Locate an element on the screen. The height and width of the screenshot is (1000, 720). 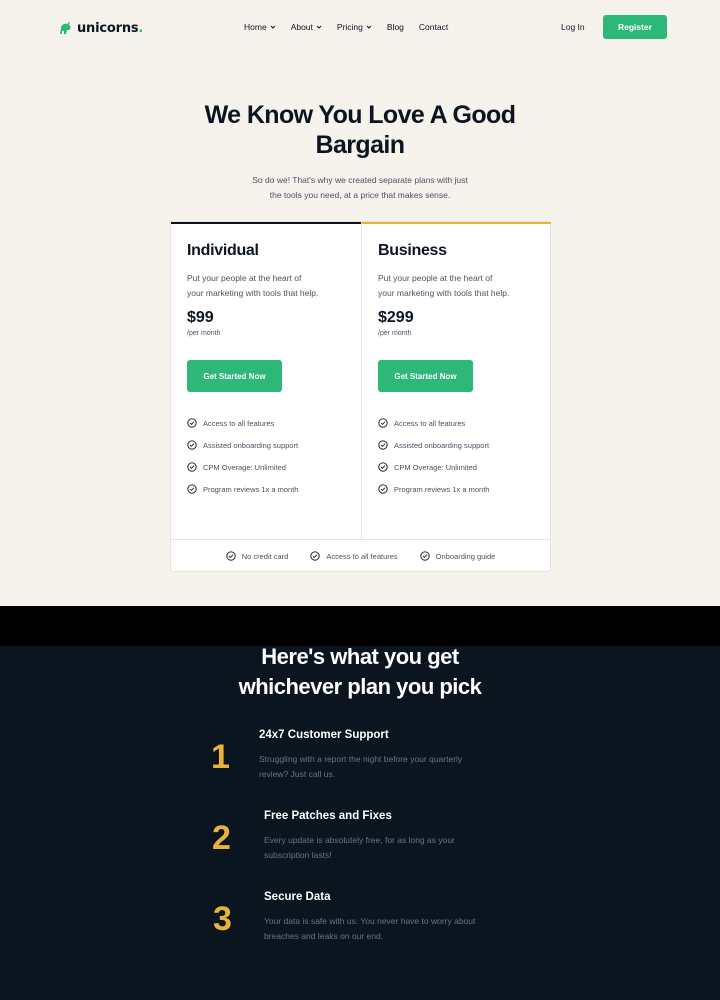
brand-logo: unicorns. is located at coordinates (100, 28).